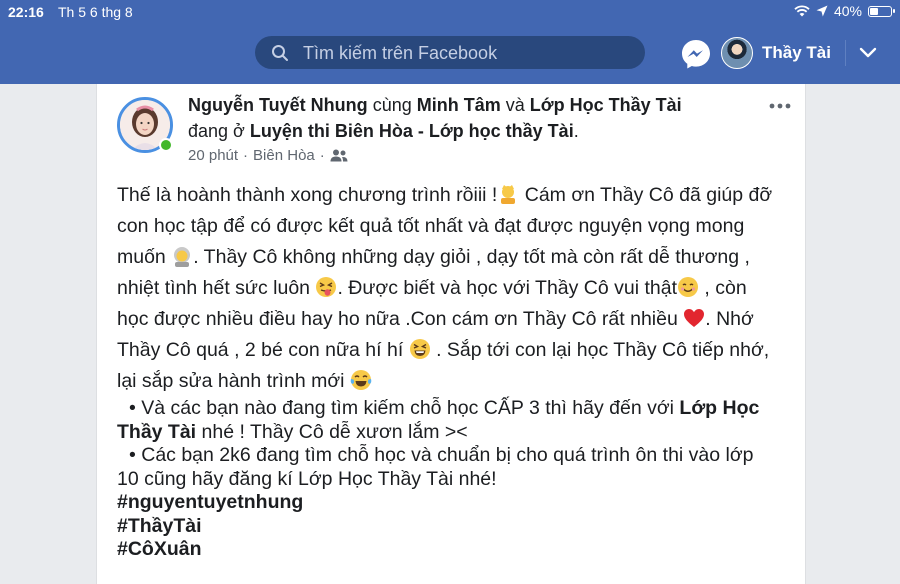 The height and width of the screenshot is (584, 900). Describe the element at coordinates (694, 318) in the screenshot. I see `red-heart-emoji-icon` at that location.